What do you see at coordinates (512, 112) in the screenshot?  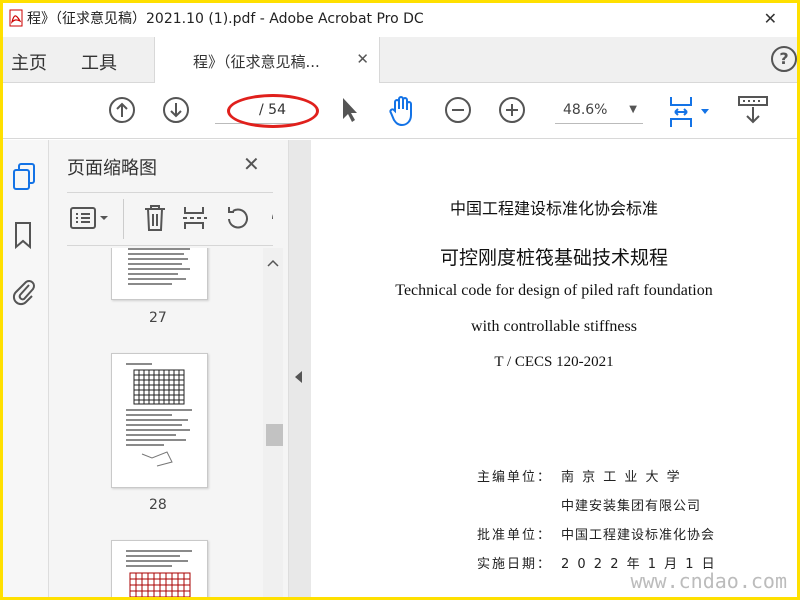 I see `zoom-in-icon` at bounding box center [512, 112].